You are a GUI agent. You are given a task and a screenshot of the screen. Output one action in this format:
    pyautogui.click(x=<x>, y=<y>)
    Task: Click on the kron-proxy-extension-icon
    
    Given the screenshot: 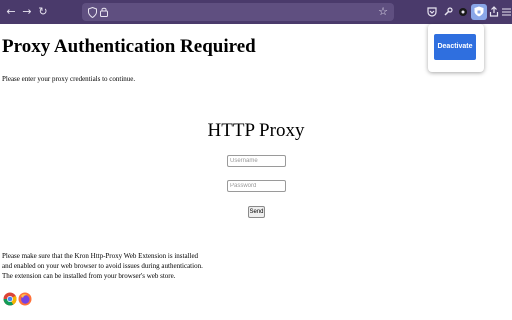 What is the action you would take?
    pyautogui.click(x=479, y=12)
    